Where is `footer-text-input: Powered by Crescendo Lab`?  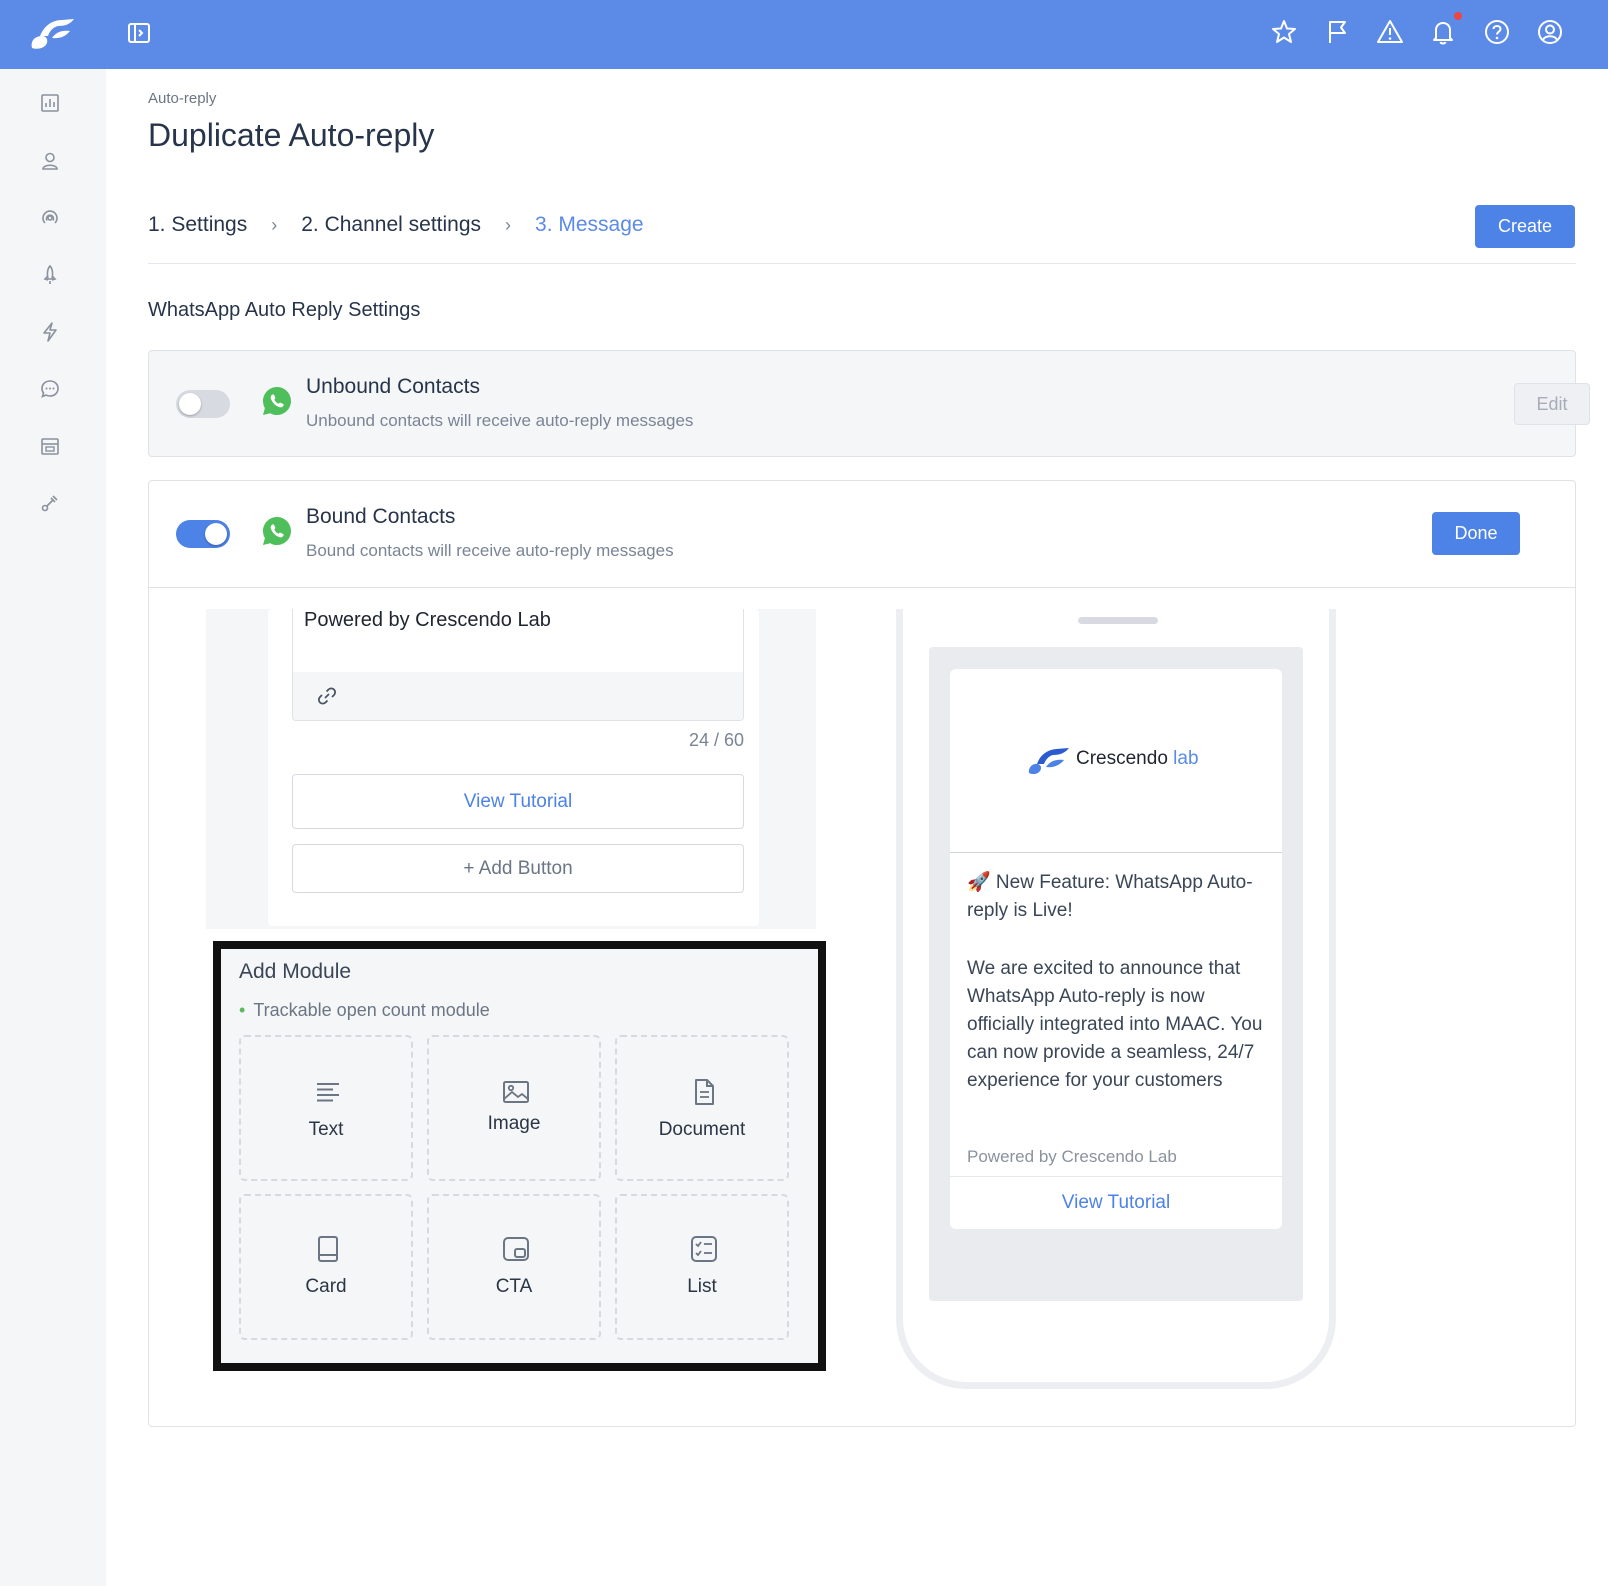
footer-text-input: Powered by Crescendo Lab is located at coordinates (518, 665).